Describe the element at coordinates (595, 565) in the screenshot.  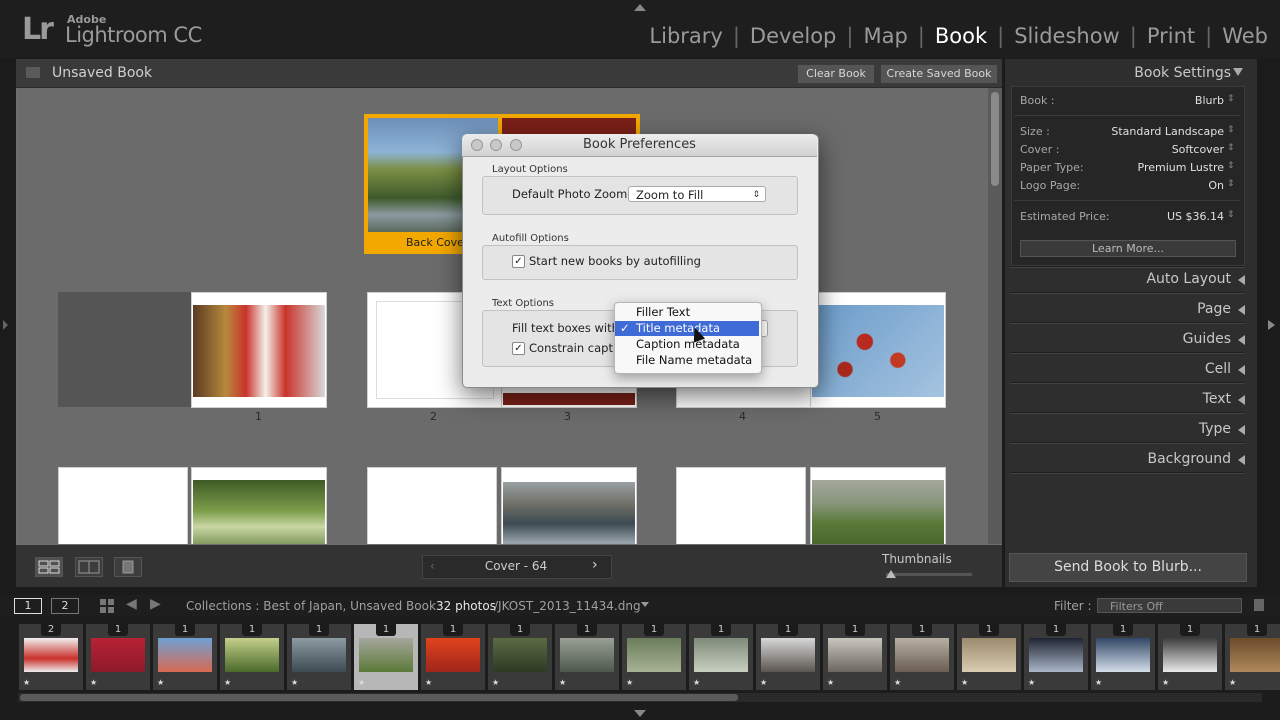
I see `next-page-icon: ›` at that location.